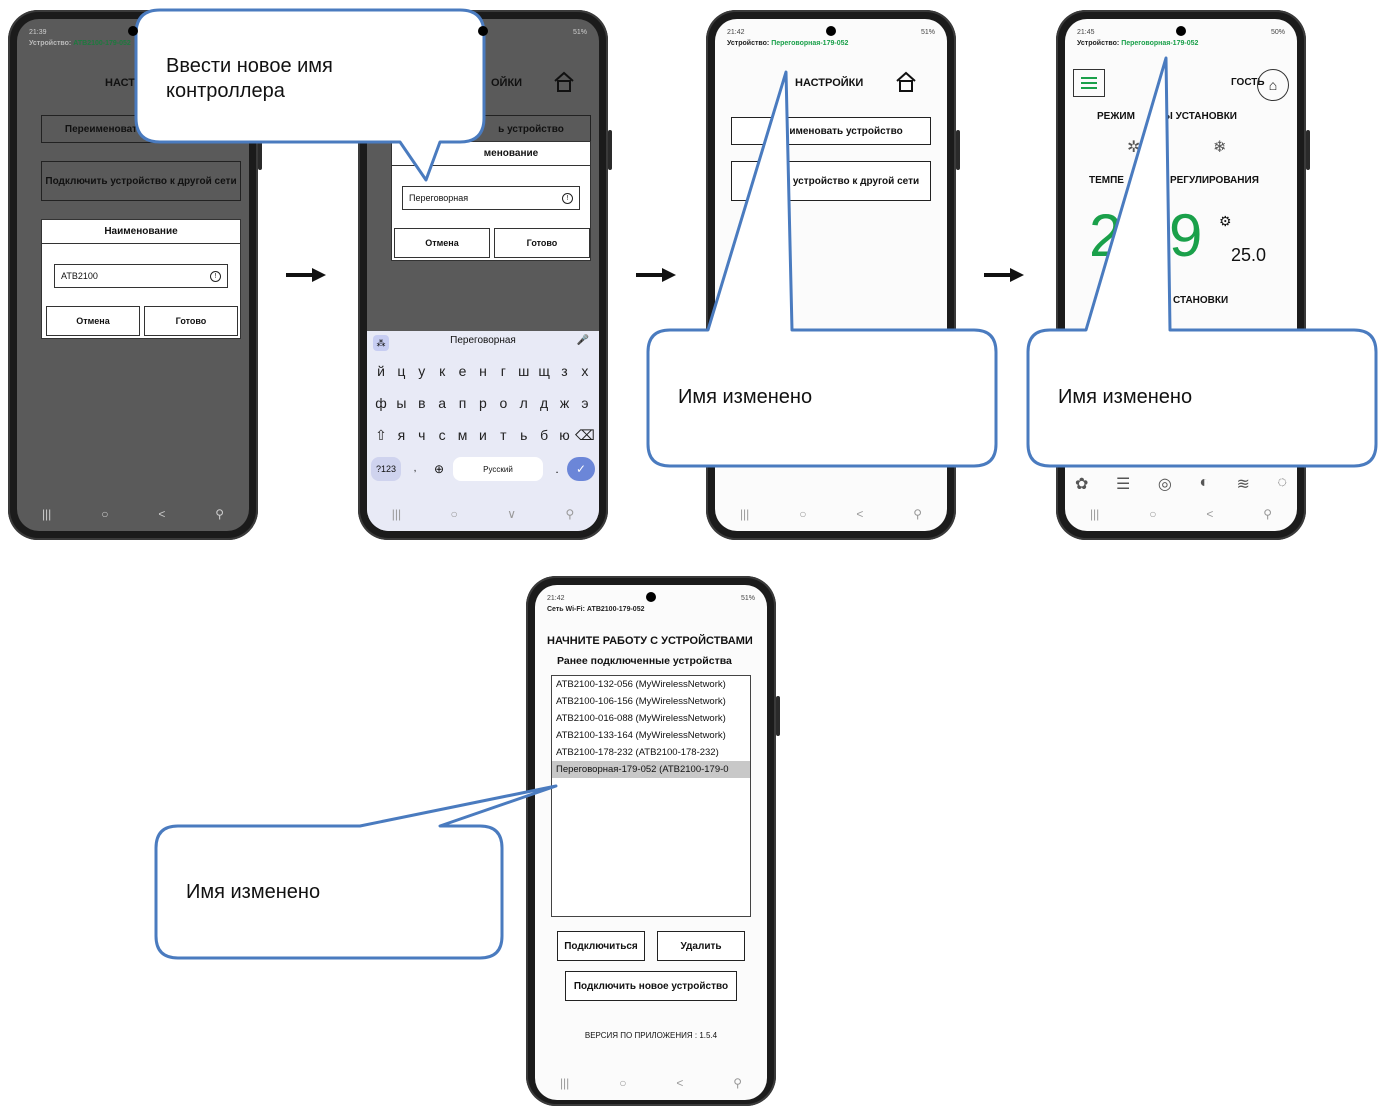  Describe the element at coordinates (565, 371) in the screenshot. I see `key: з` at that location.